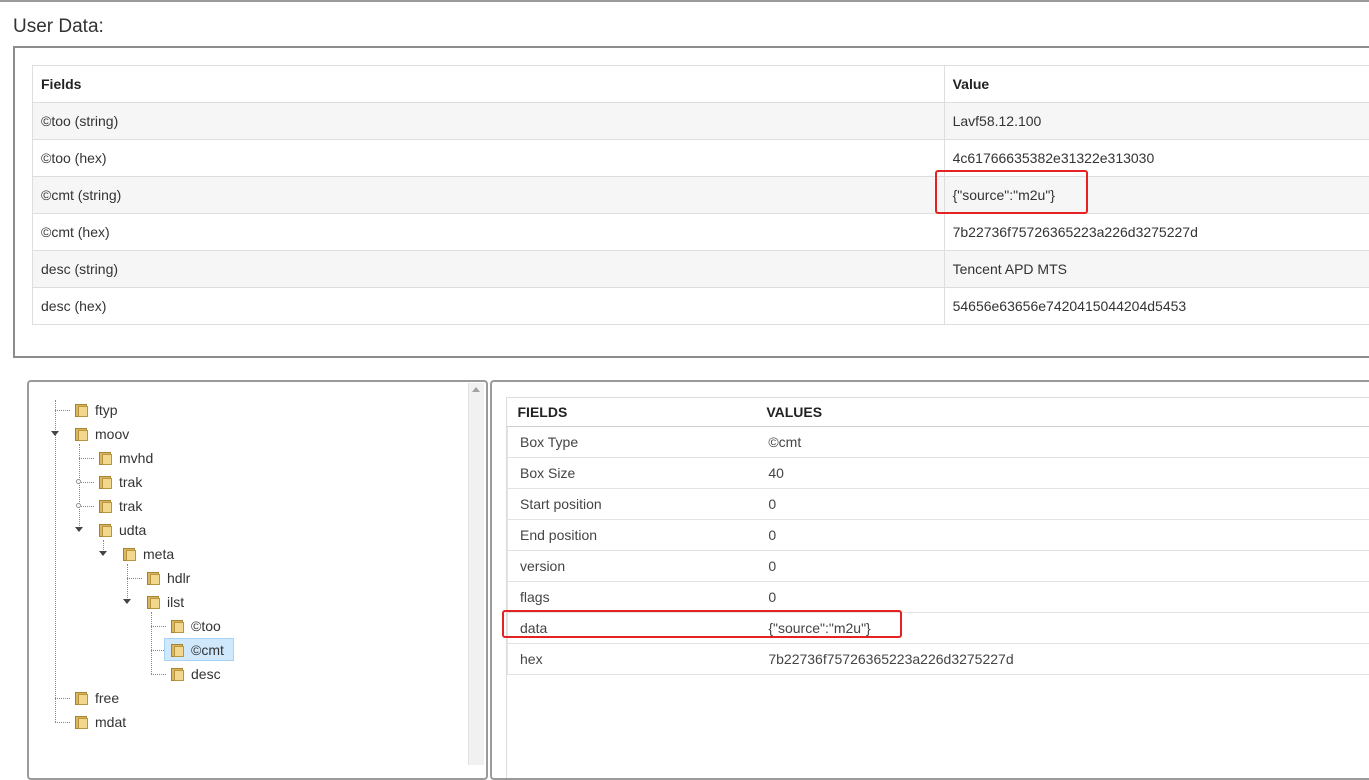 The height and width of the screenshot is (780, 1369). Describe the element at coordinates (701, 121) in the screenshot. I see `table-row: ©too (string) Lavf58.12.100` at that location.